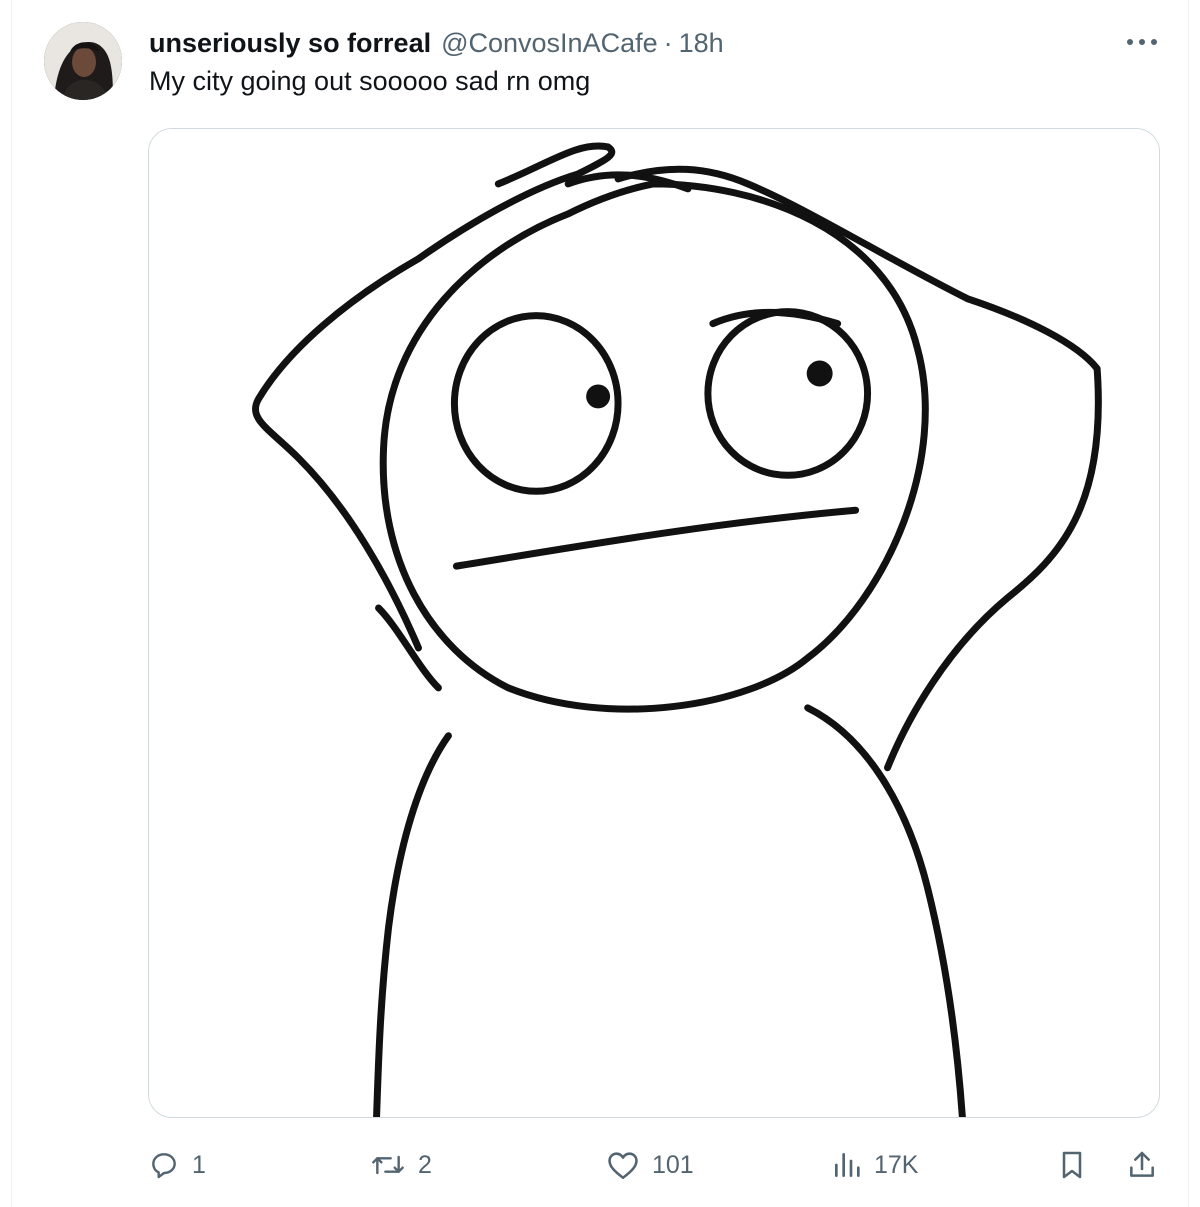 Image resolution: width=1200 pixels, height=1207 pixels. I want to click on more-horizontal-icon, so click(1142, 42).